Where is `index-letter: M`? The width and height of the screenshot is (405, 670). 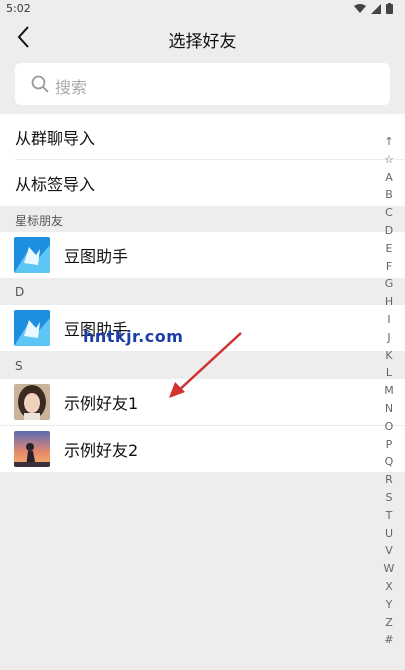
index-letter: M is located at coordinates (389, 391).